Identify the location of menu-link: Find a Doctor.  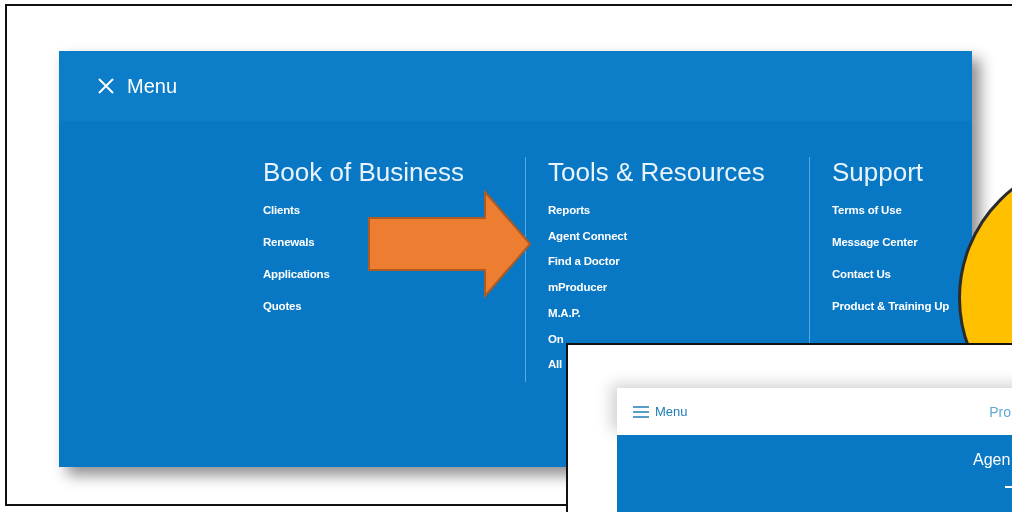
(584, 266).